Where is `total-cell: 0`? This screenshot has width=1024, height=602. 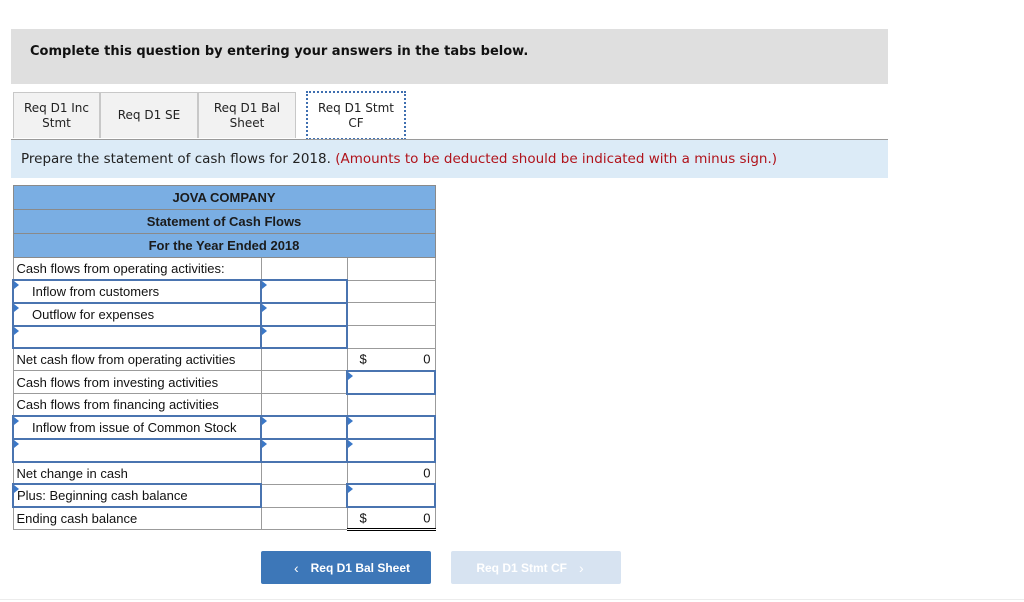 total-cell: 0 is located at coordinates (391, 473).